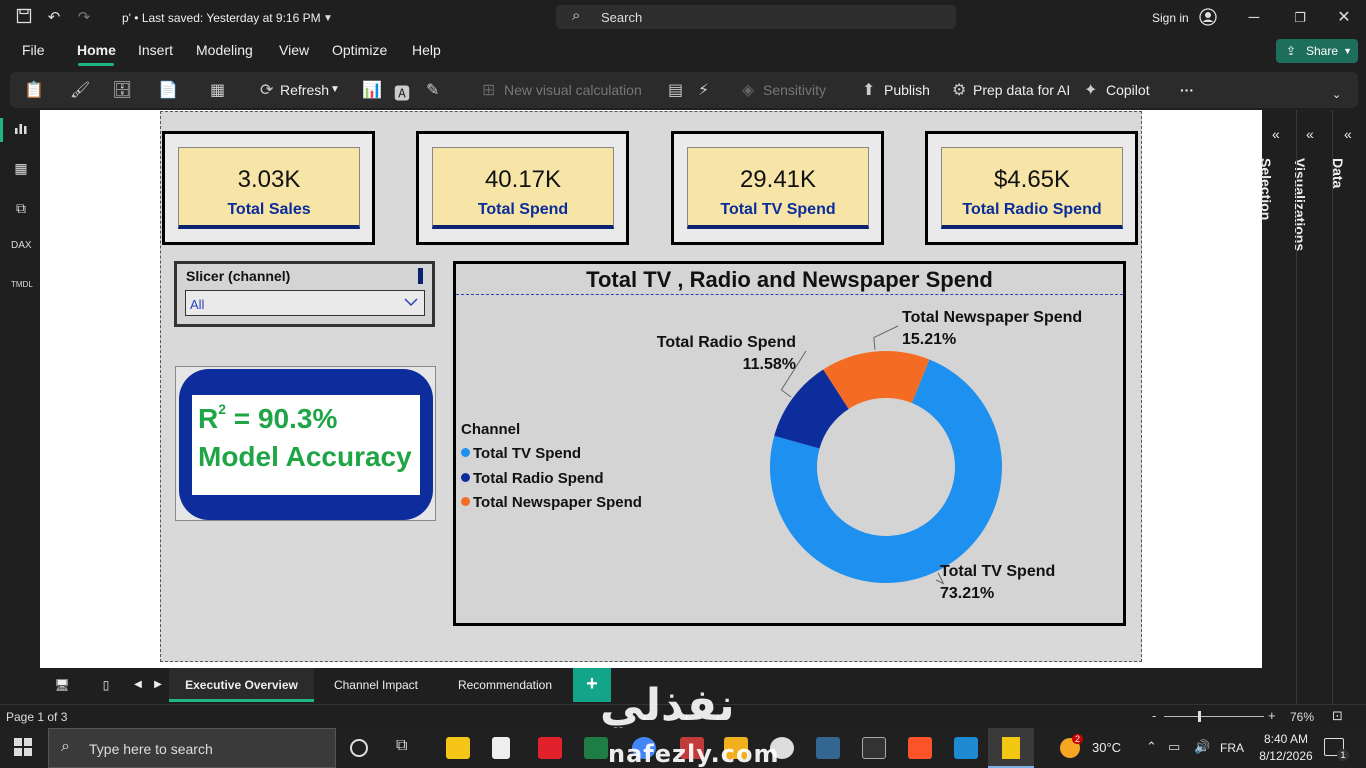 This screenshot has width=1366, height=768. What do you see at coordinates (402, 92) in the screenshot?
I see `text-box-icon: 🅰` at bounding box center [402, 92].